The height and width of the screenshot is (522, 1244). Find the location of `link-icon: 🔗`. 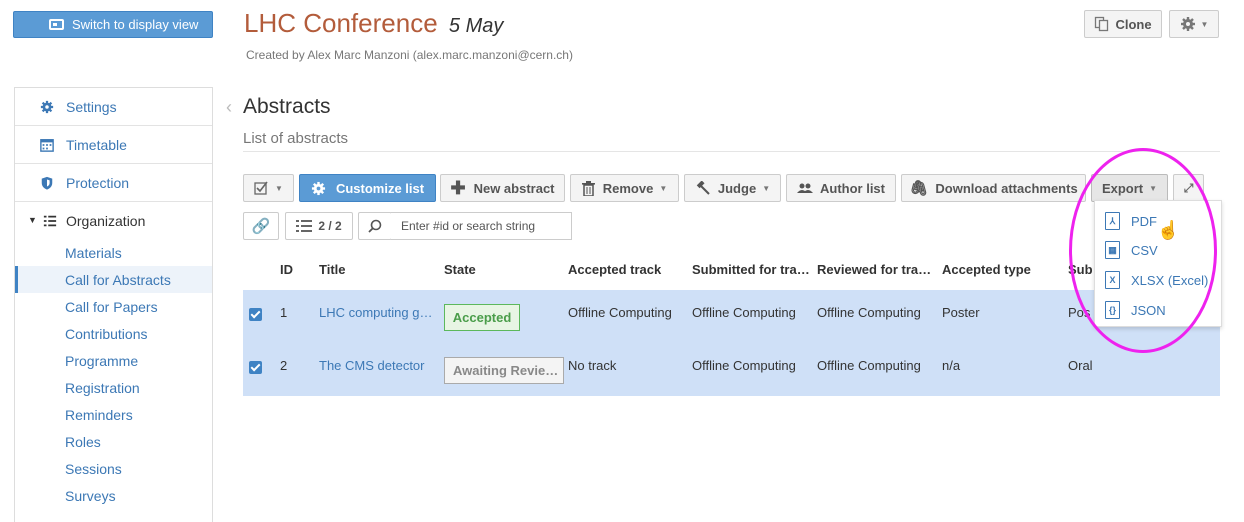

link-icon: 🔗 is located at coordinates (261, 226).